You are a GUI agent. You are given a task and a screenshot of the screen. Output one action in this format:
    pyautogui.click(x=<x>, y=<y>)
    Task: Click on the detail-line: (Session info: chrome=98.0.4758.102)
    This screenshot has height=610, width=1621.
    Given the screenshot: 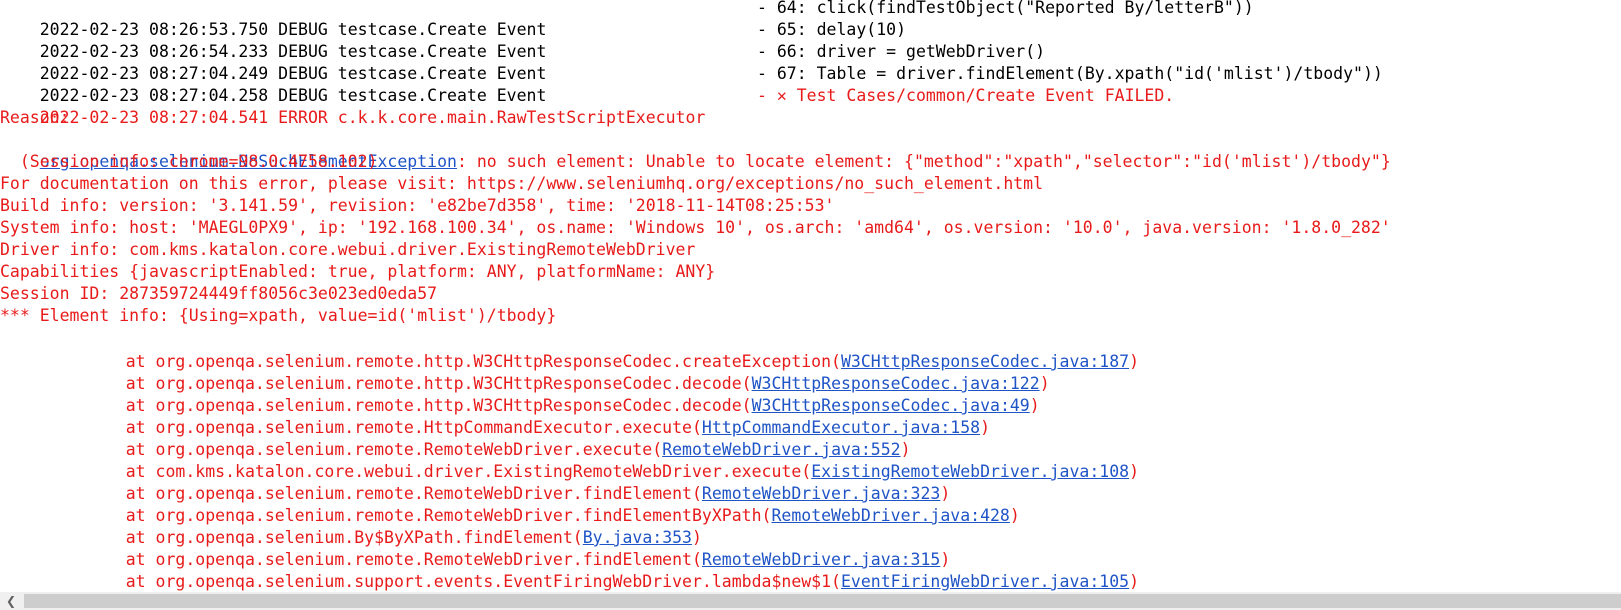 What is the action you would take?
    pyautogui.click(x=189, y=161)
    